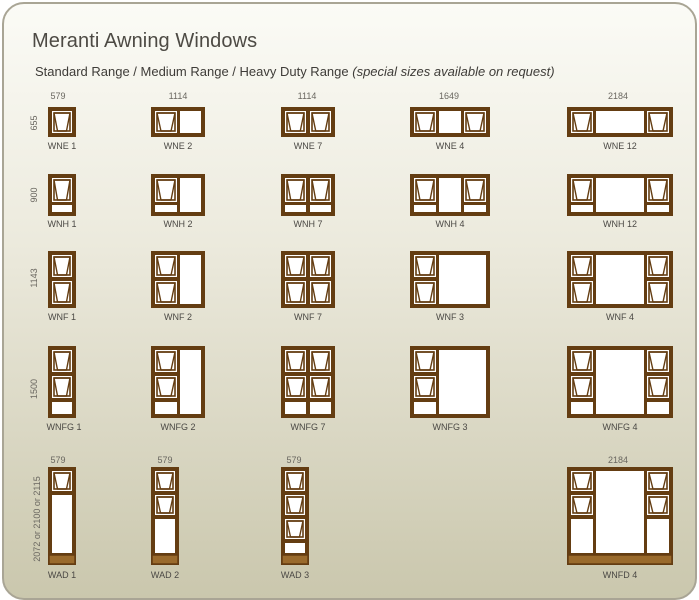 The width and height of the screenshot is (699, 600). I want to click on label-wnh-2: WNH 2, so click(178, 224).